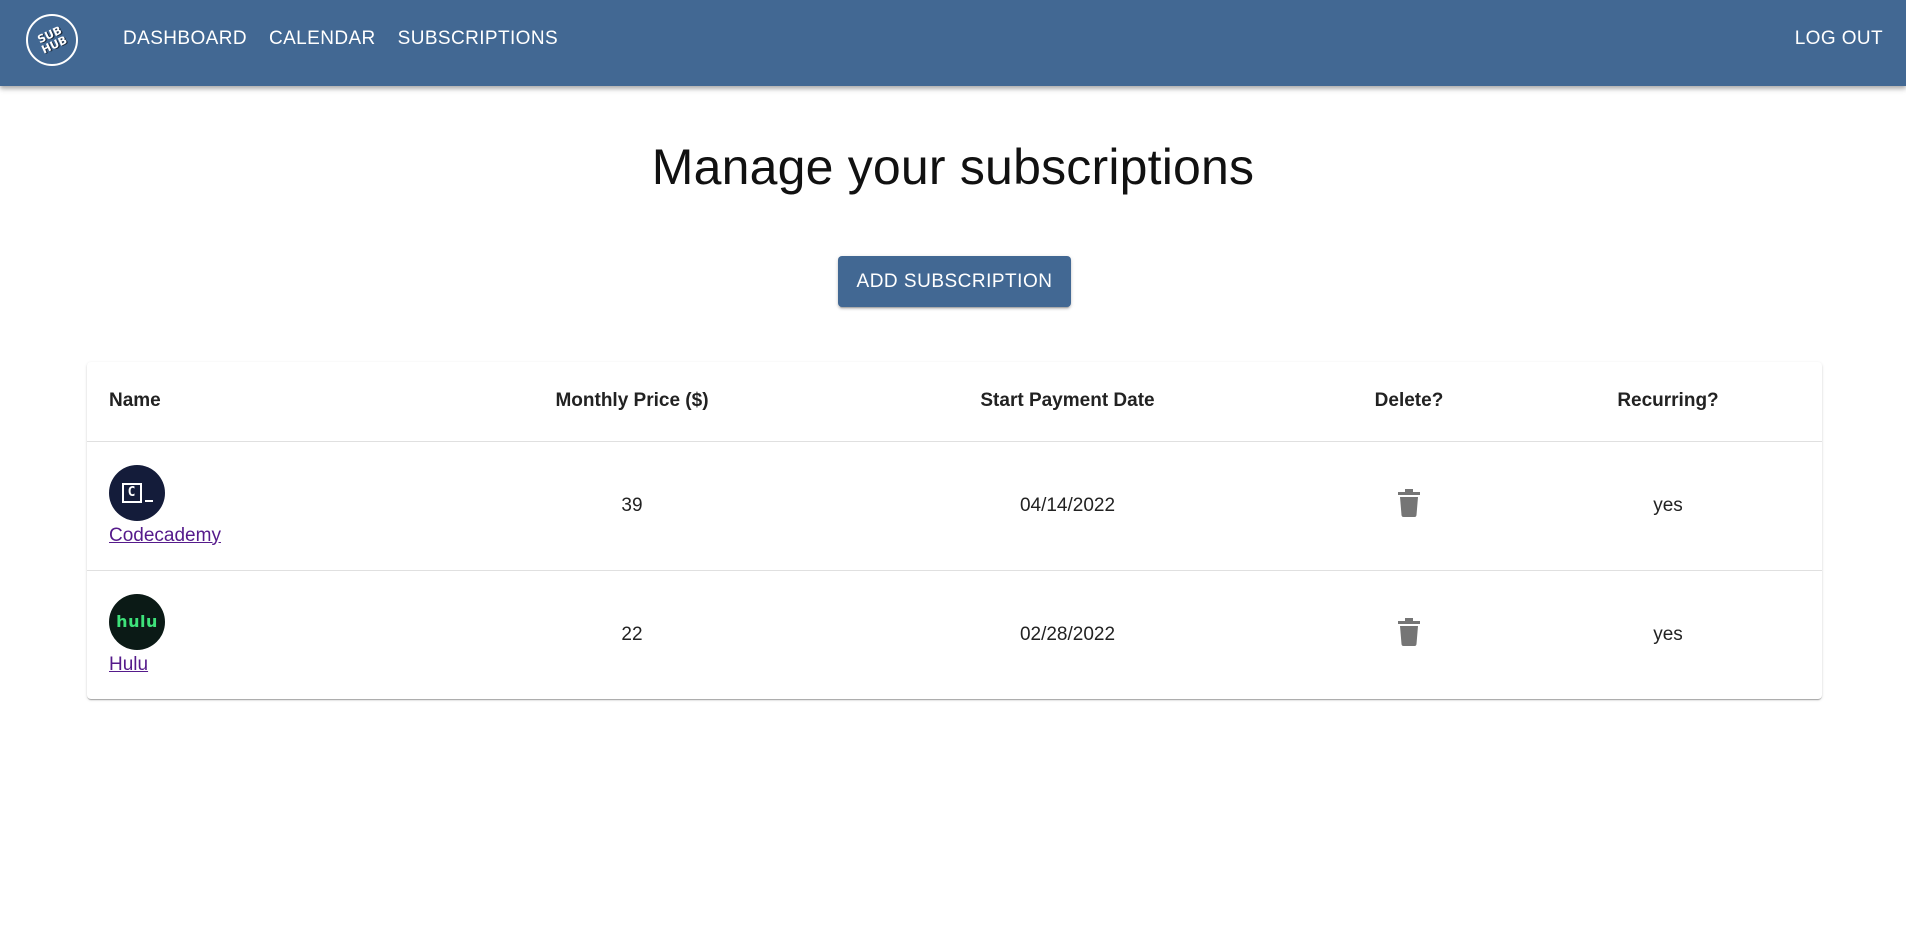  I want to click on logo-text: SUB HUB, so click(52, 40).